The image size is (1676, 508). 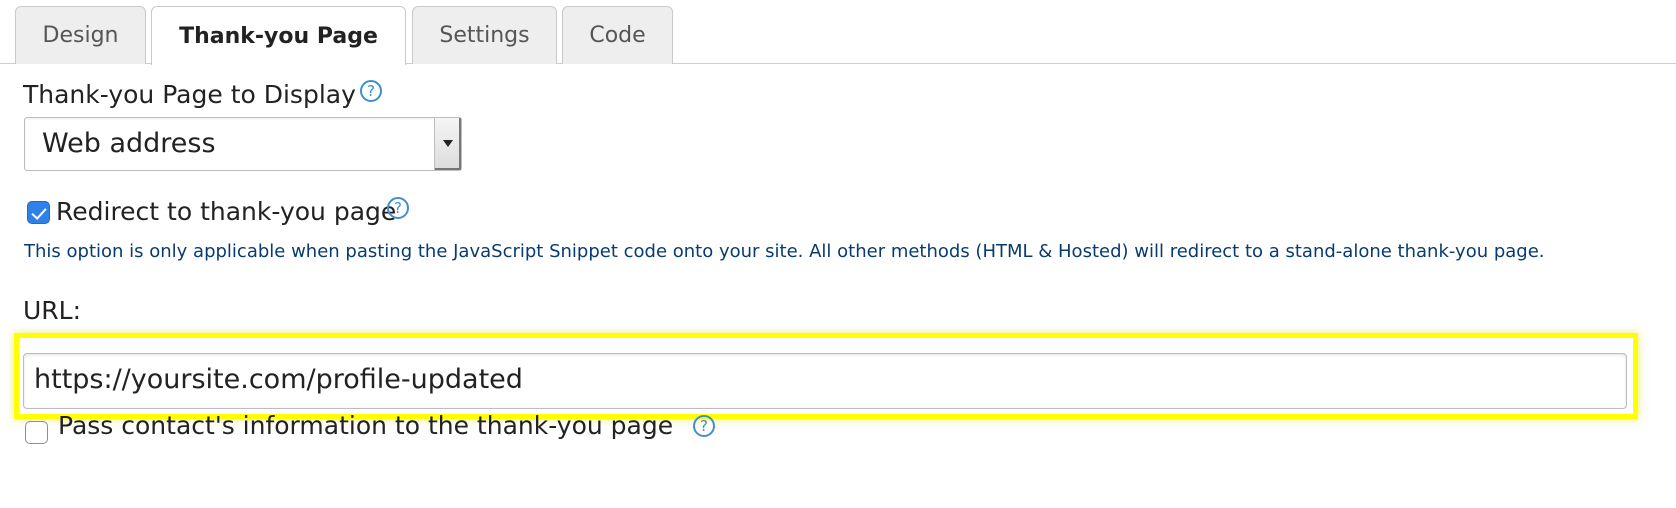 What do you see at coordinates (825, 381) in the screenshot?
I see `url-input: https://yoursite.com/profile-updated` at bounding box center [825, 381].